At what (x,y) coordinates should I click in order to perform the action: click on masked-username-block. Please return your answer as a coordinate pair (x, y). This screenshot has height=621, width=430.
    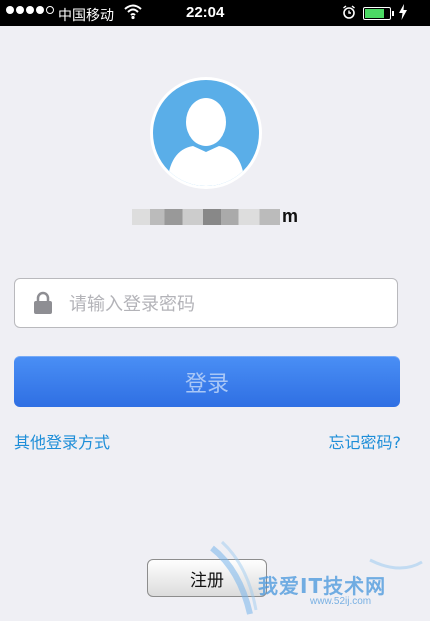
    Looking at the image, I should click on (205, 217).